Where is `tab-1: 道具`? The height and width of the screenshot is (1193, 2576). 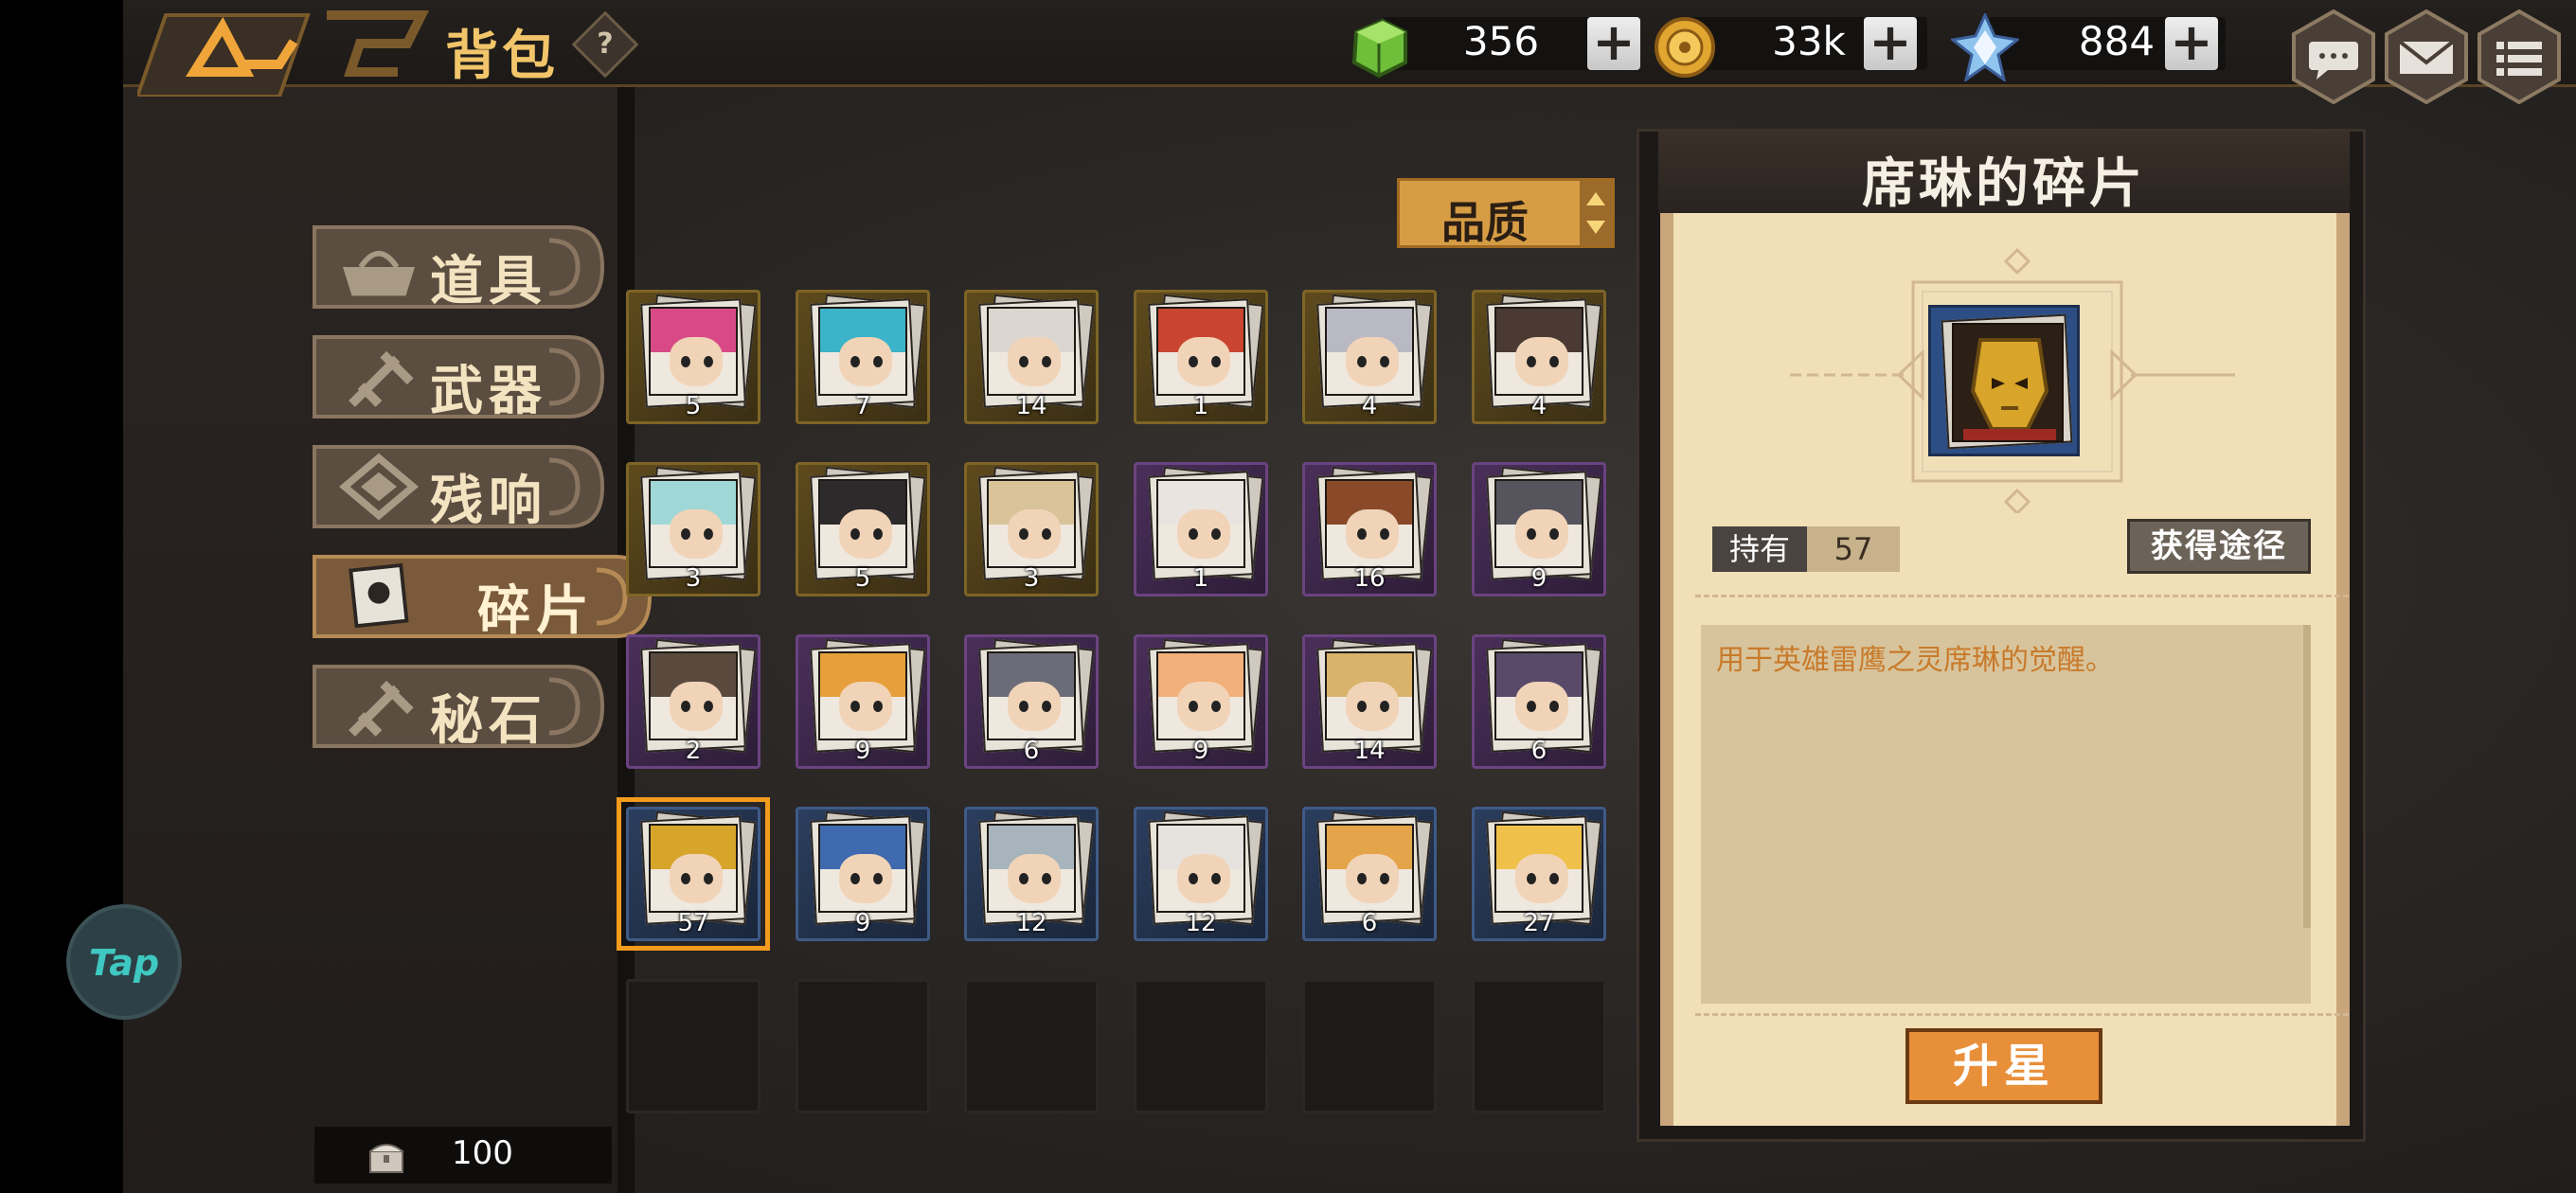 tab-1: 道具 is located at coordinates (459, 267).